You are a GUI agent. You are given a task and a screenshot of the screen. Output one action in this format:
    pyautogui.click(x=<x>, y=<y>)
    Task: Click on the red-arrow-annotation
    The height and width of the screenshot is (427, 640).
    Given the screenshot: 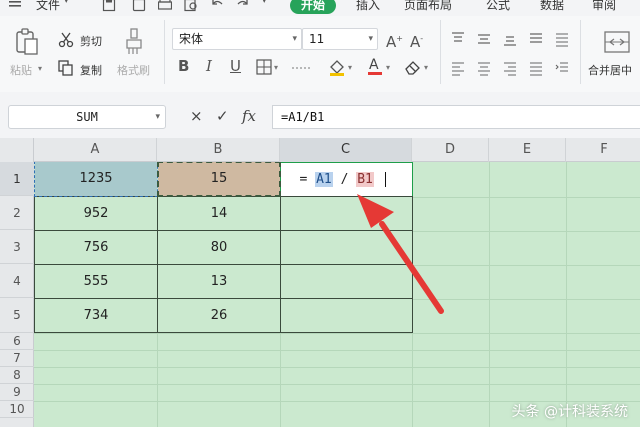 What is the action you would take?
    pyautogui.click(x=400, y=254)
    